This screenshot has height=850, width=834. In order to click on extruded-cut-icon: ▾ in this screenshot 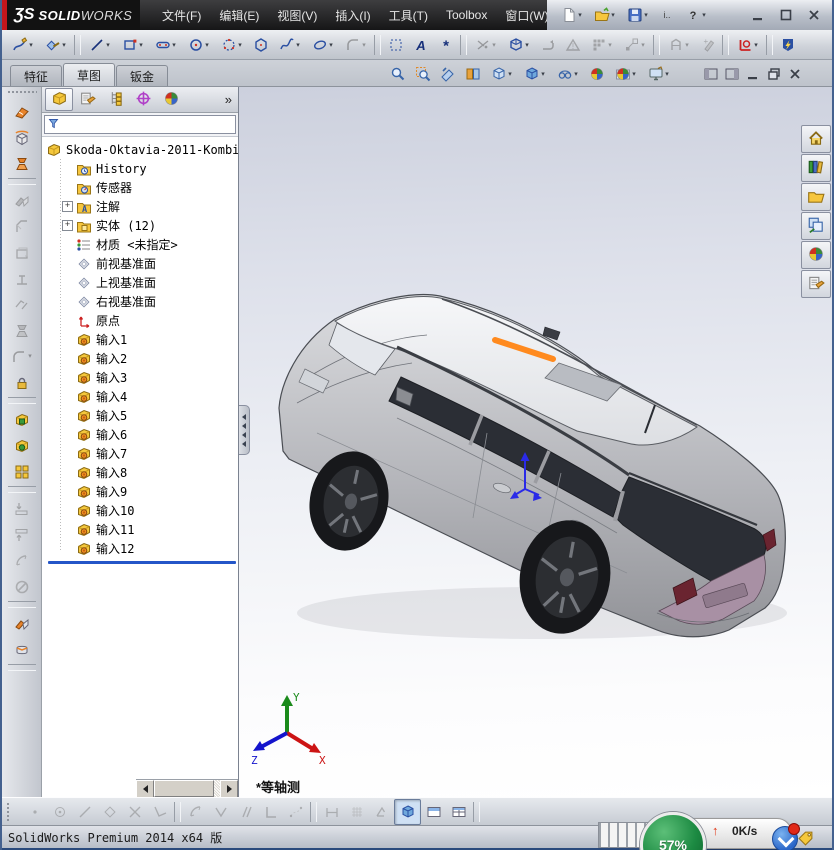, I will do `click(22, 252)`.